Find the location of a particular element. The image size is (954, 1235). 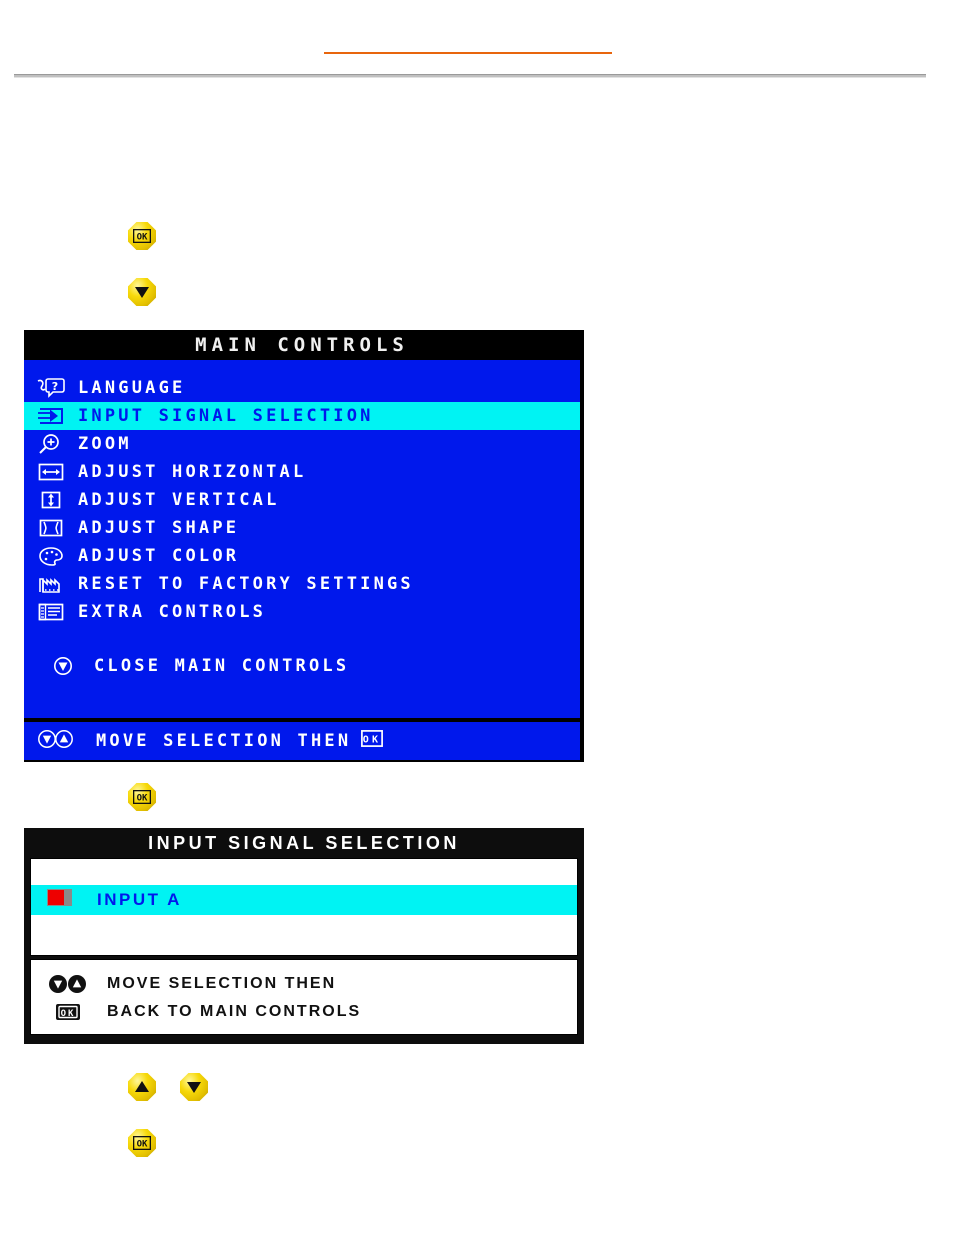

menu-item-label: ADJUST COLOR is located at coordinates (159, 556).